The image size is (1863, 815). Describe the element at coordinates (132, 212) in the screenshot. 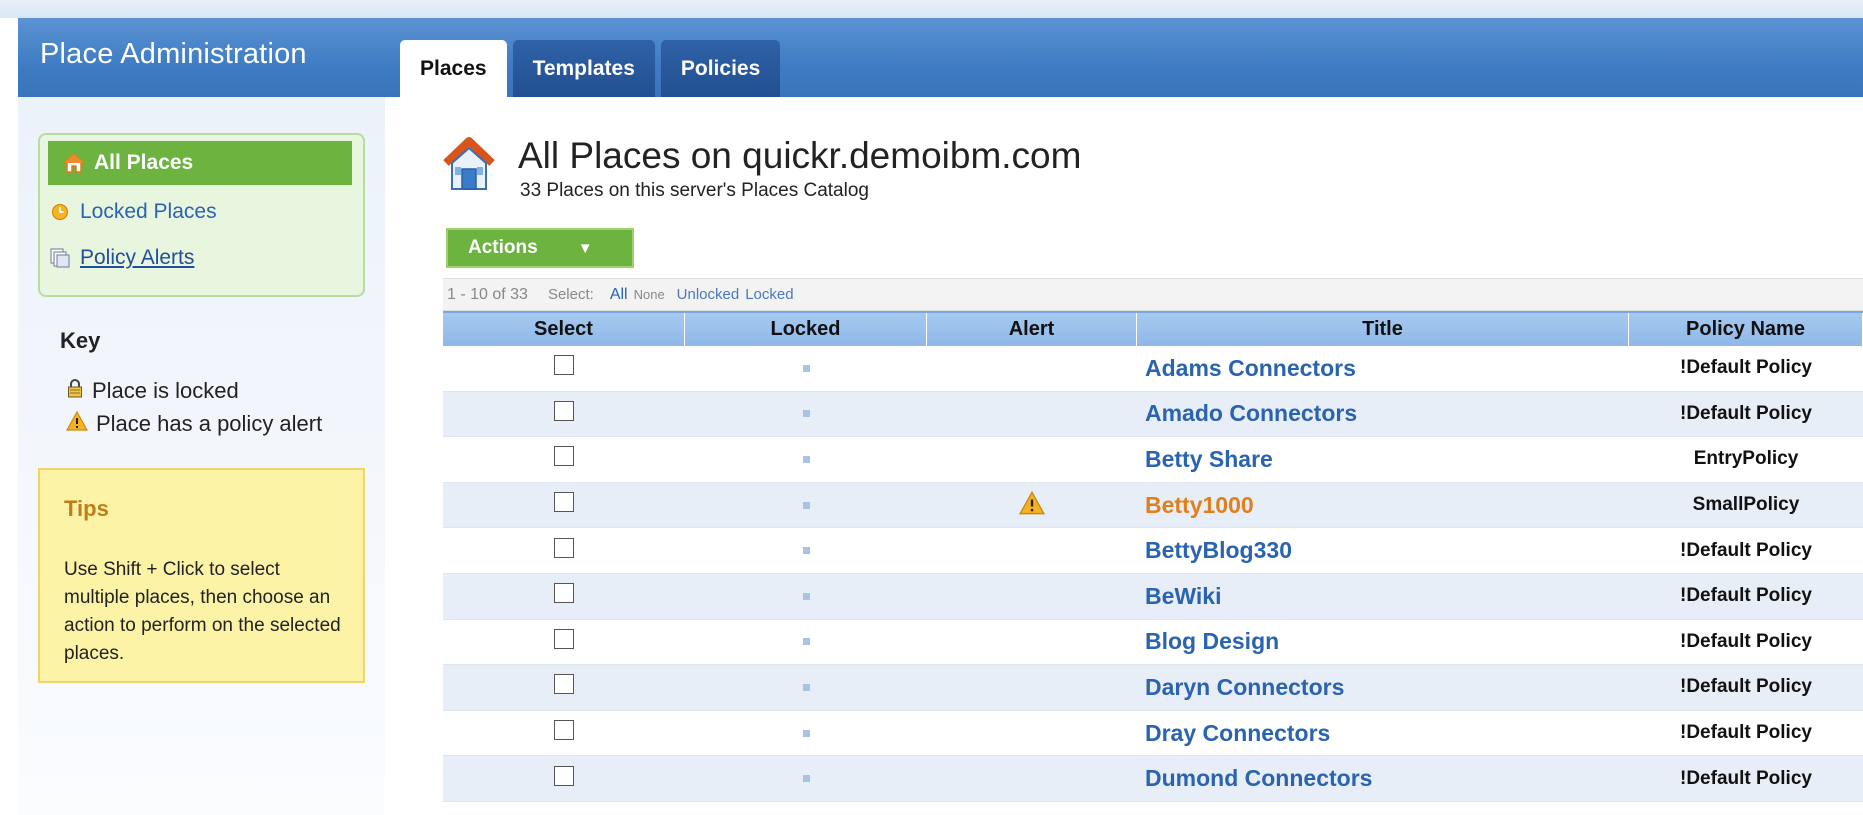

I see `sidebar-item-locked-places: Locked Places` at that location.